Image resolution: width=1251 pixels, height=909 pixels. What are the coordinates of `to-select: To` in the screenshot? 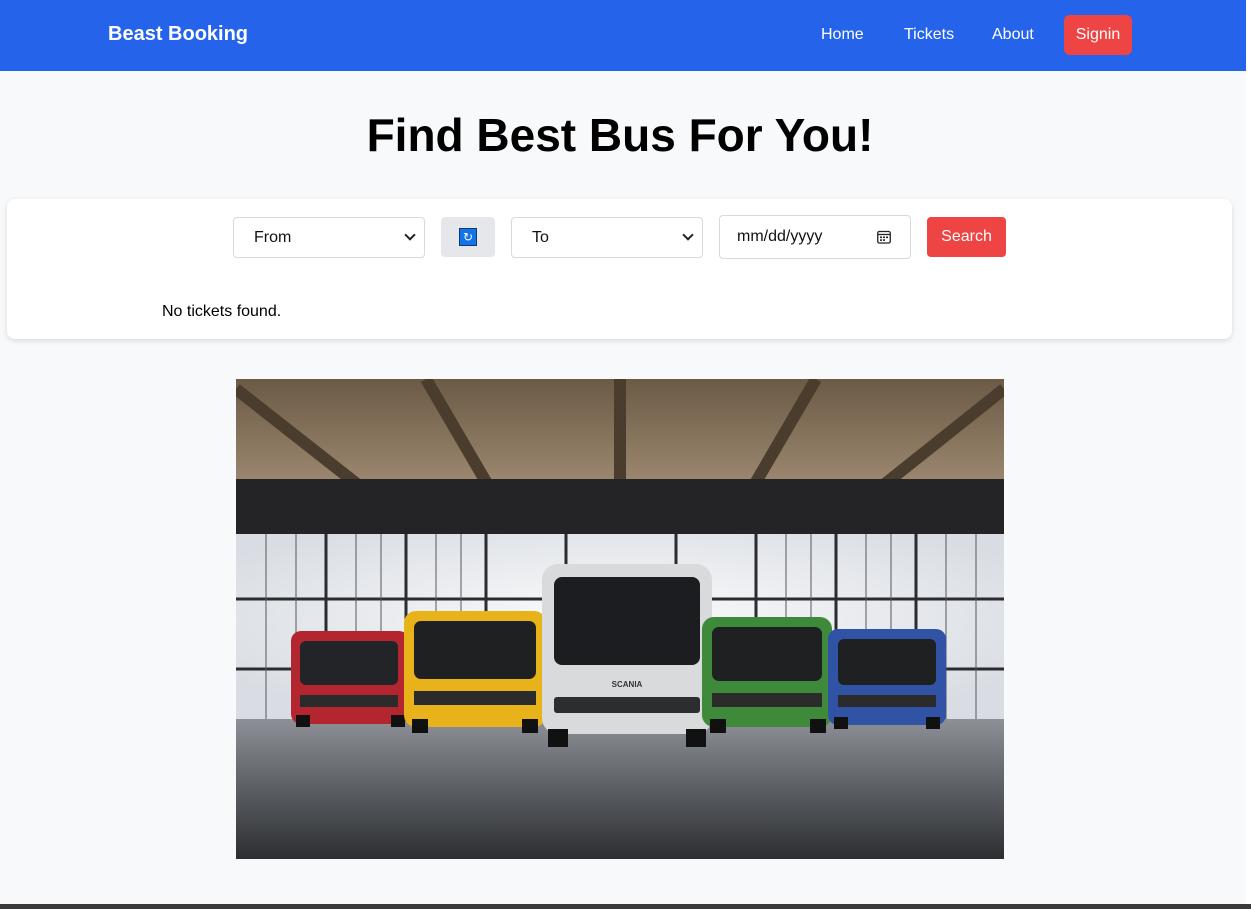 It's located at (607, 237).